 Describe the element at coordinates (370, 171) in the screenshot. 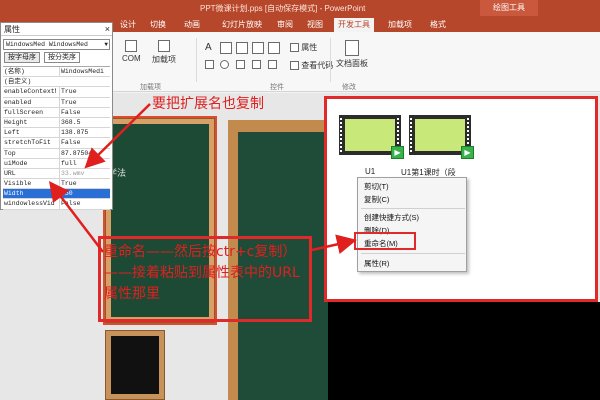

I see `file-name: U1` at that location.